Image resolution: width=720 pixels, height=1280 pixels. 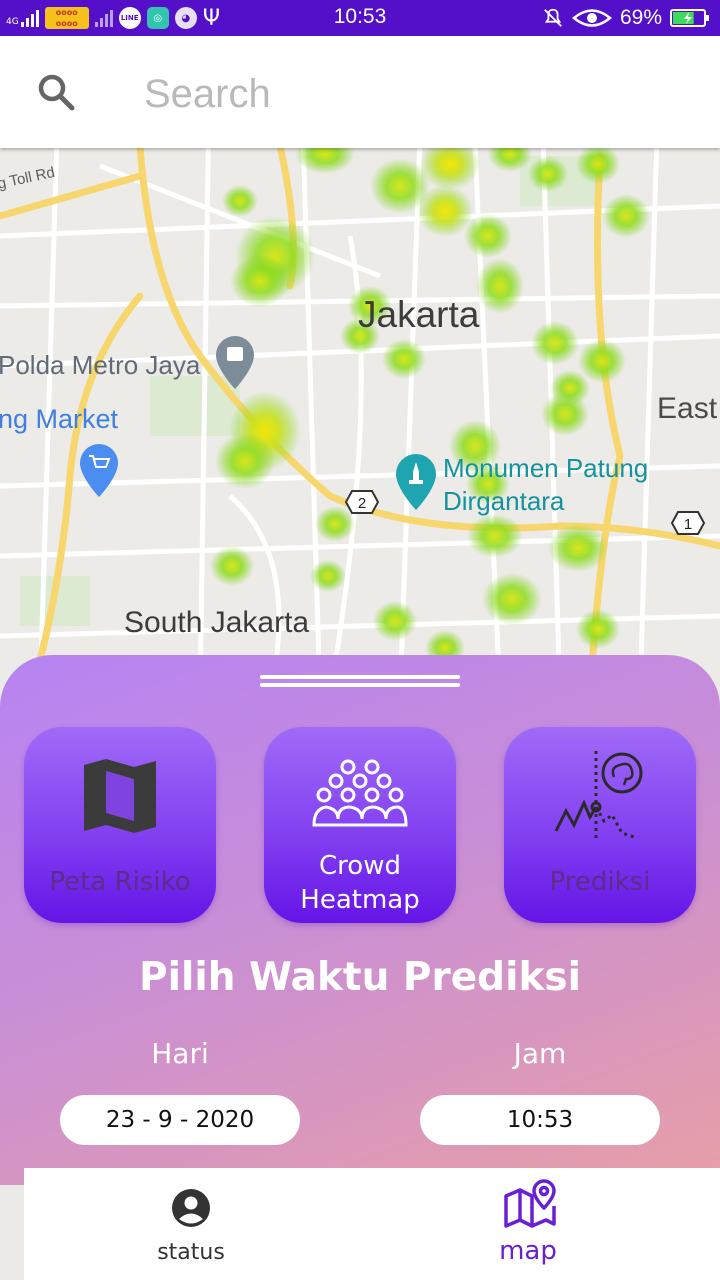 I want to click on svg-text: 2, so click(x=362, y=503).